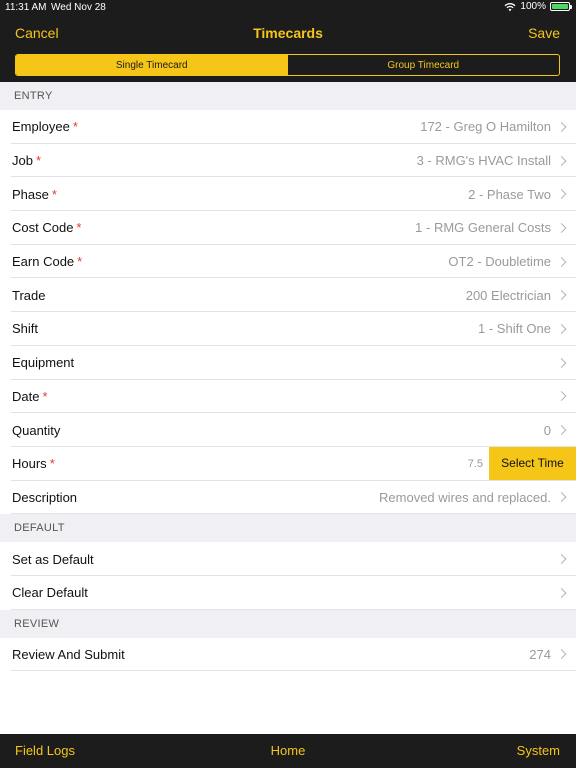 The image size is (576, 768). I want to click on row-equipment: Equipment, so click(288, 363).